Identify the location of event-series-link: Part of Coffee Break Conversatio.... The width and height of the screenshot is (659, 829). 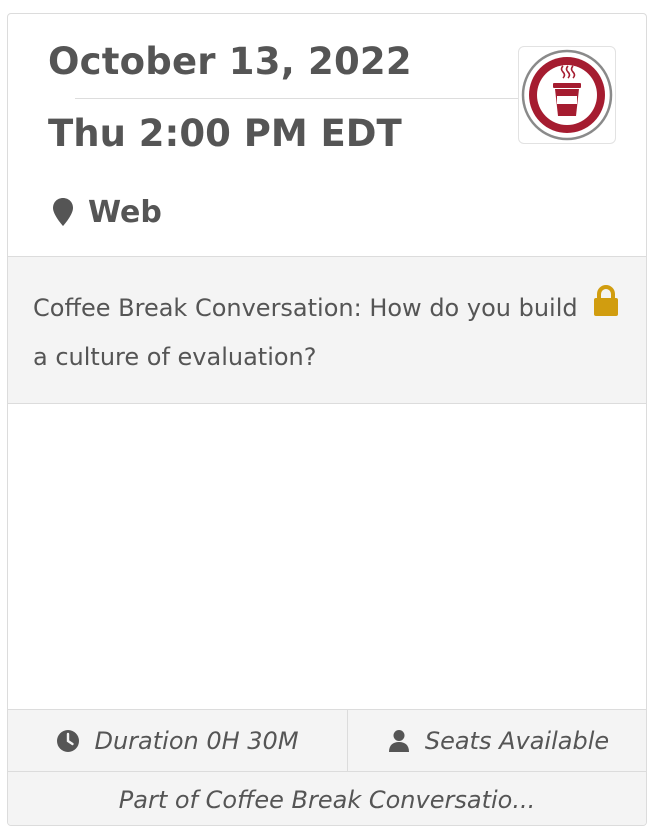
(327, 798).